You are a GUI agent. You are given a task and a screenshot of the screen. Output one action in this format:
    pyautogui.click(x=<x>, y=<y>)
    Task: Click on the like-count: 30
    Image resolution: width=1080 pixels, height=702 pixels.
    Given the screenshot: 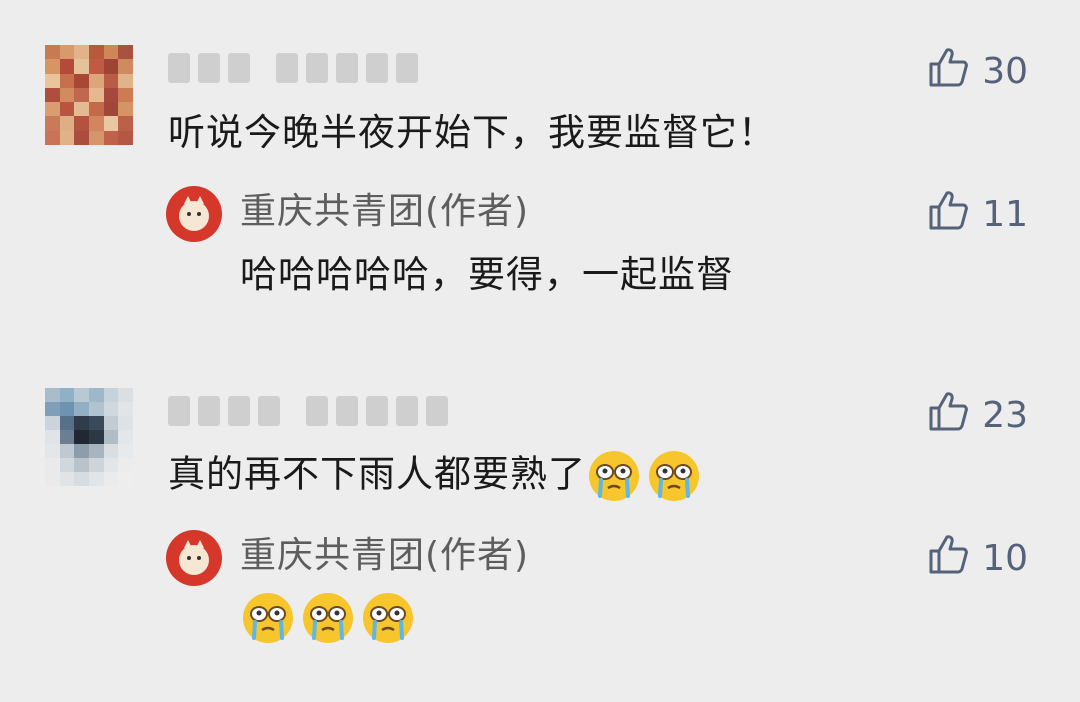 What is the action you would take?
    pyautogui.click(x=1005, y=71)
    